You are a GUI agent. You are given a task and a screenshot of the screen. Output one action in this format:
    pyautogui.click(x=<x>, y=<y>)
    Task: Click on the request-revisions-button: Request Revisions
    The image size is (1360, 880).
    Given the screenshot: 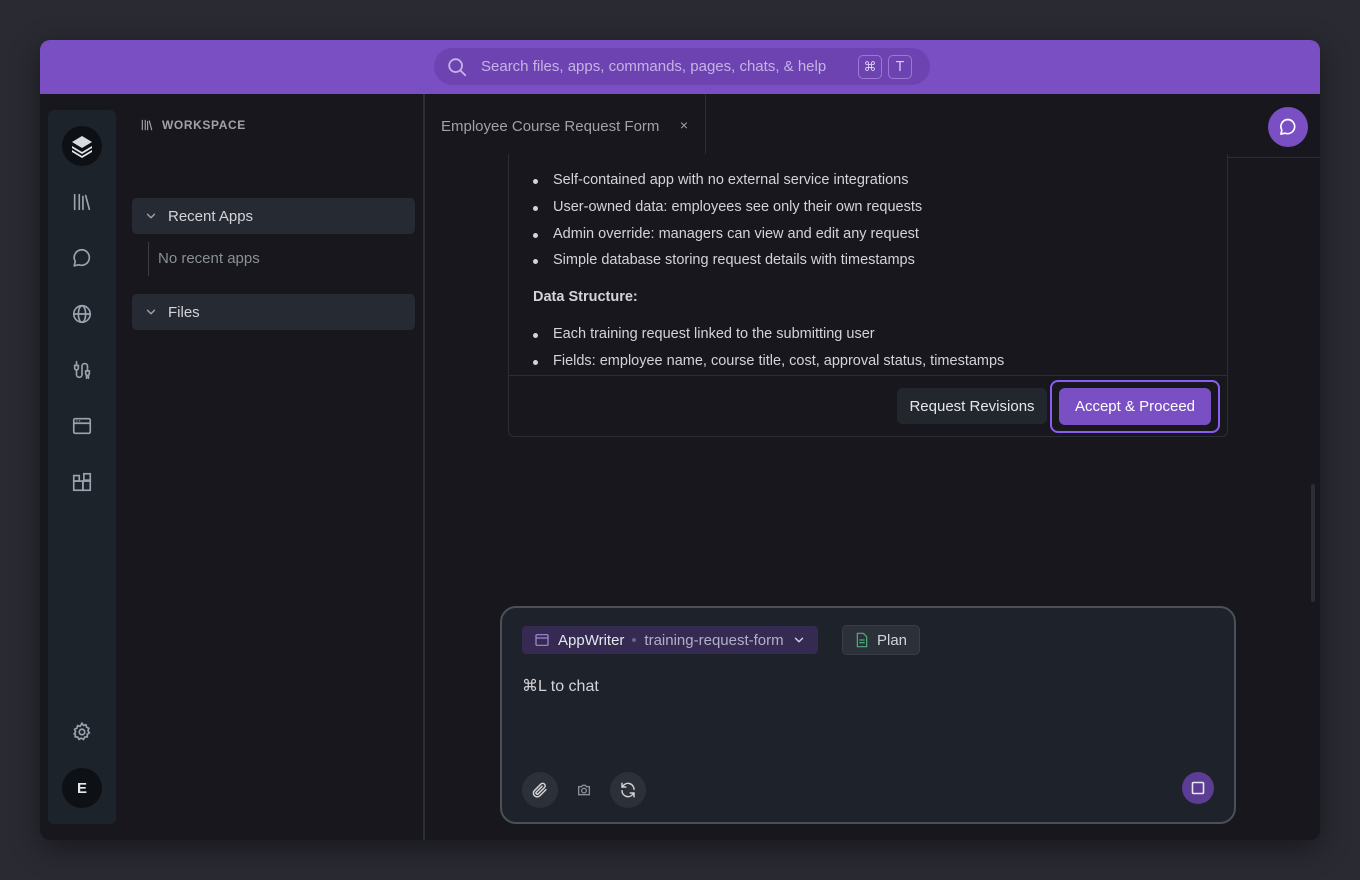 What is the action you would take?
    pyautogui.click(x=972, y=406)
    